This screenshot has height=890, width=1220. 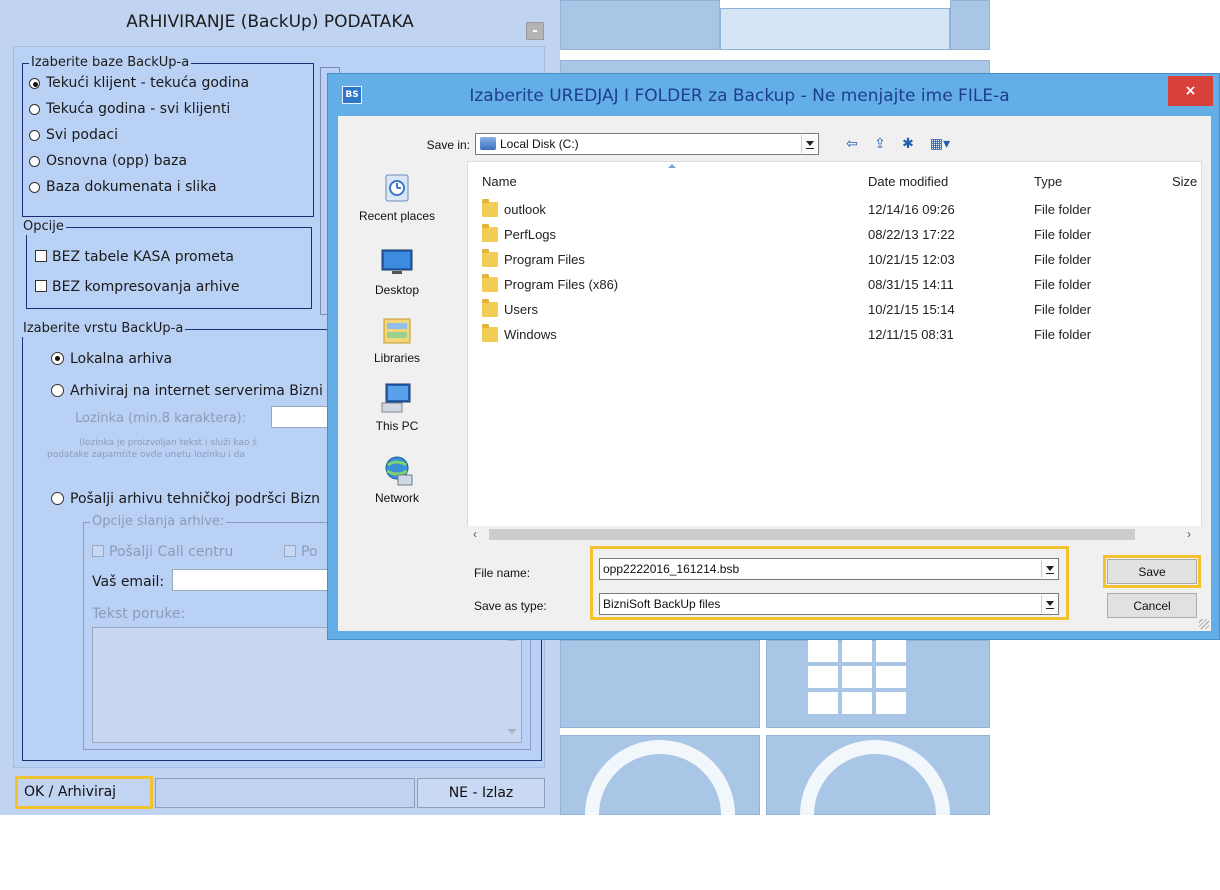 I want to click on password-label: Lozinka (min.8 karaktera):, so click(x=161, y=418).